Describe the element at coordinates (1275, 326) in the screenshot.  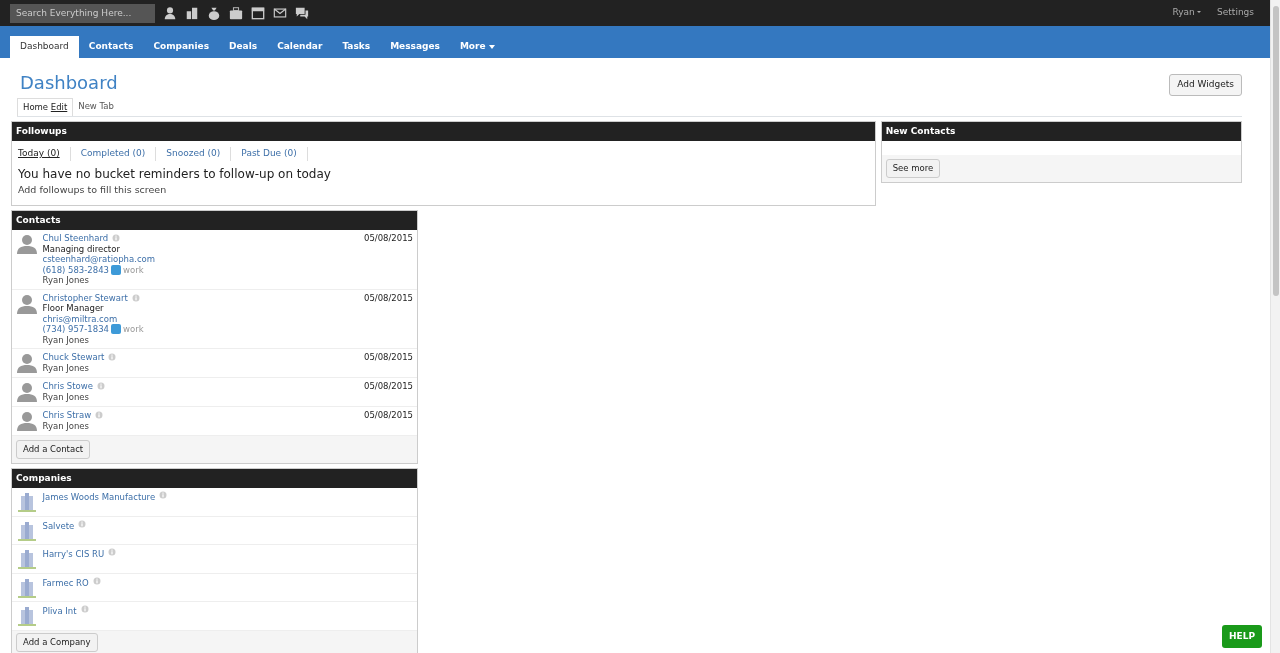
I see `scrollbar` at that location.